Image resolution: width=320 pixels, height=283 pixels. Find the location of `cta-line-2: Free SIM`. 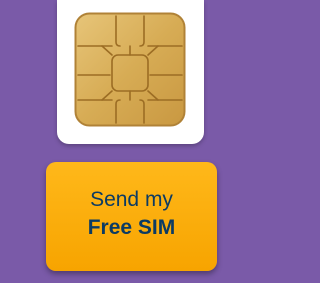

cta-line-2: Free SIM is located at coordinates (131, 227).